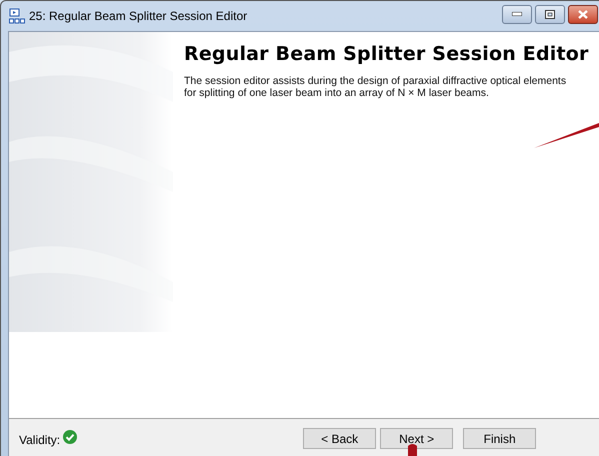  Describe the element at coordinates (412, 449) in the screenshot. I see `pointer-marker` at that location.